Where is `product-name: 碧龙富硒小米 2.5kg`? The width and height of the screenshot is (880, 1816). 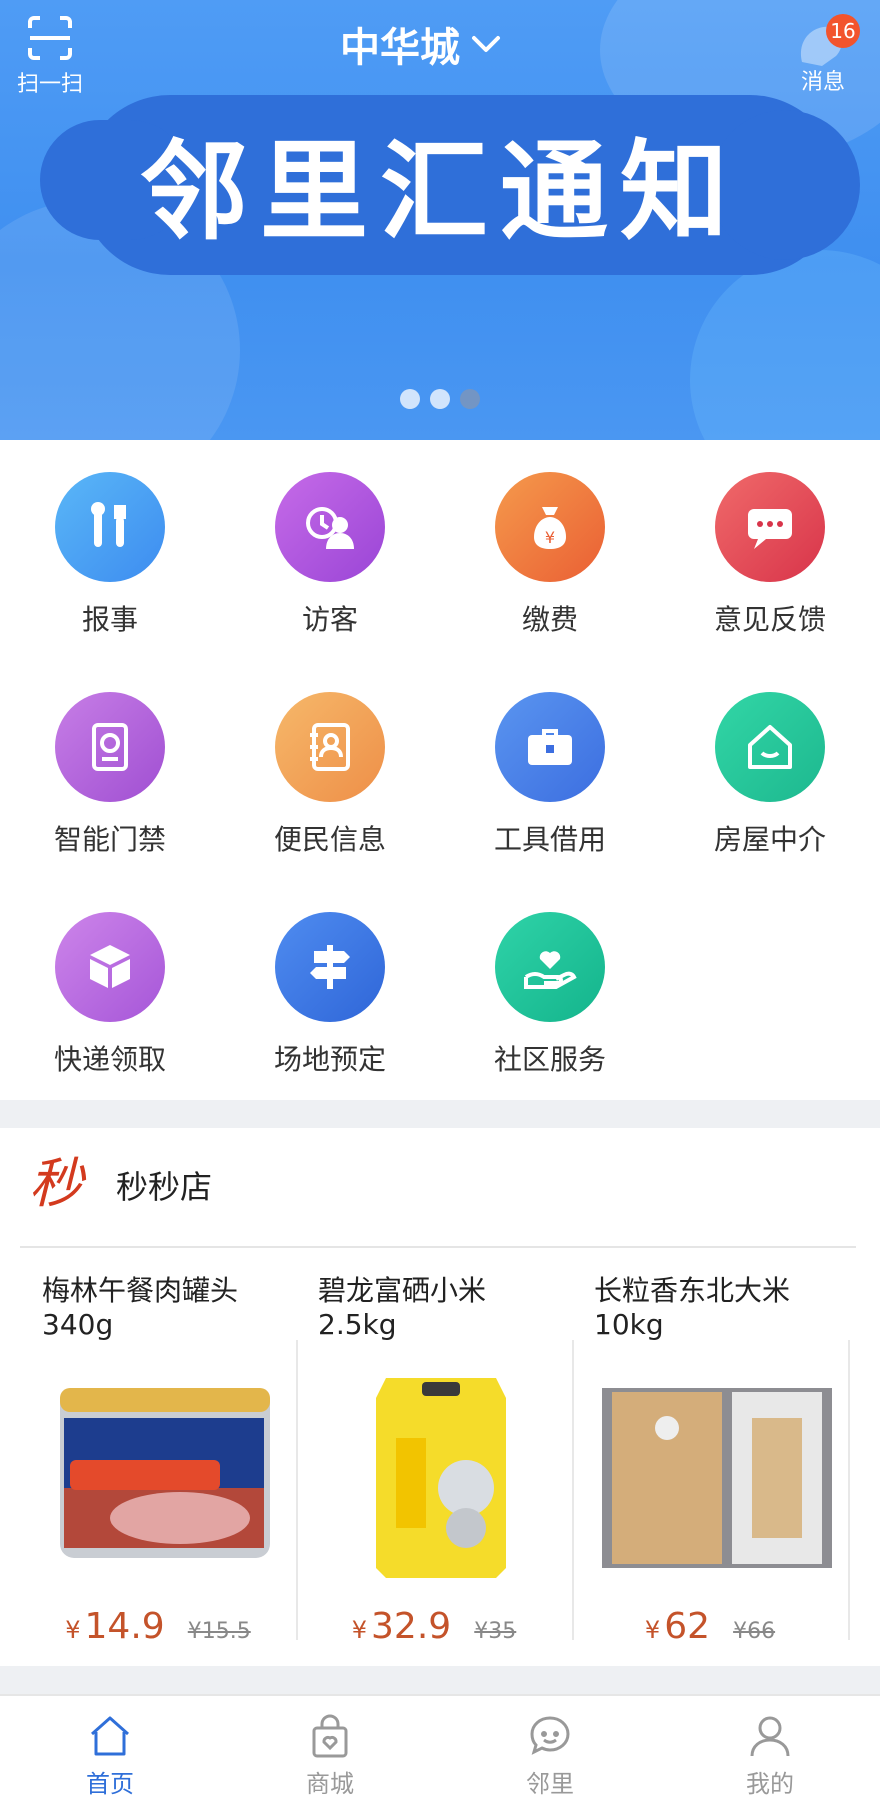 product-name: 碧龙富硒小米 2.5kg is located at coordinates (402, 1307).